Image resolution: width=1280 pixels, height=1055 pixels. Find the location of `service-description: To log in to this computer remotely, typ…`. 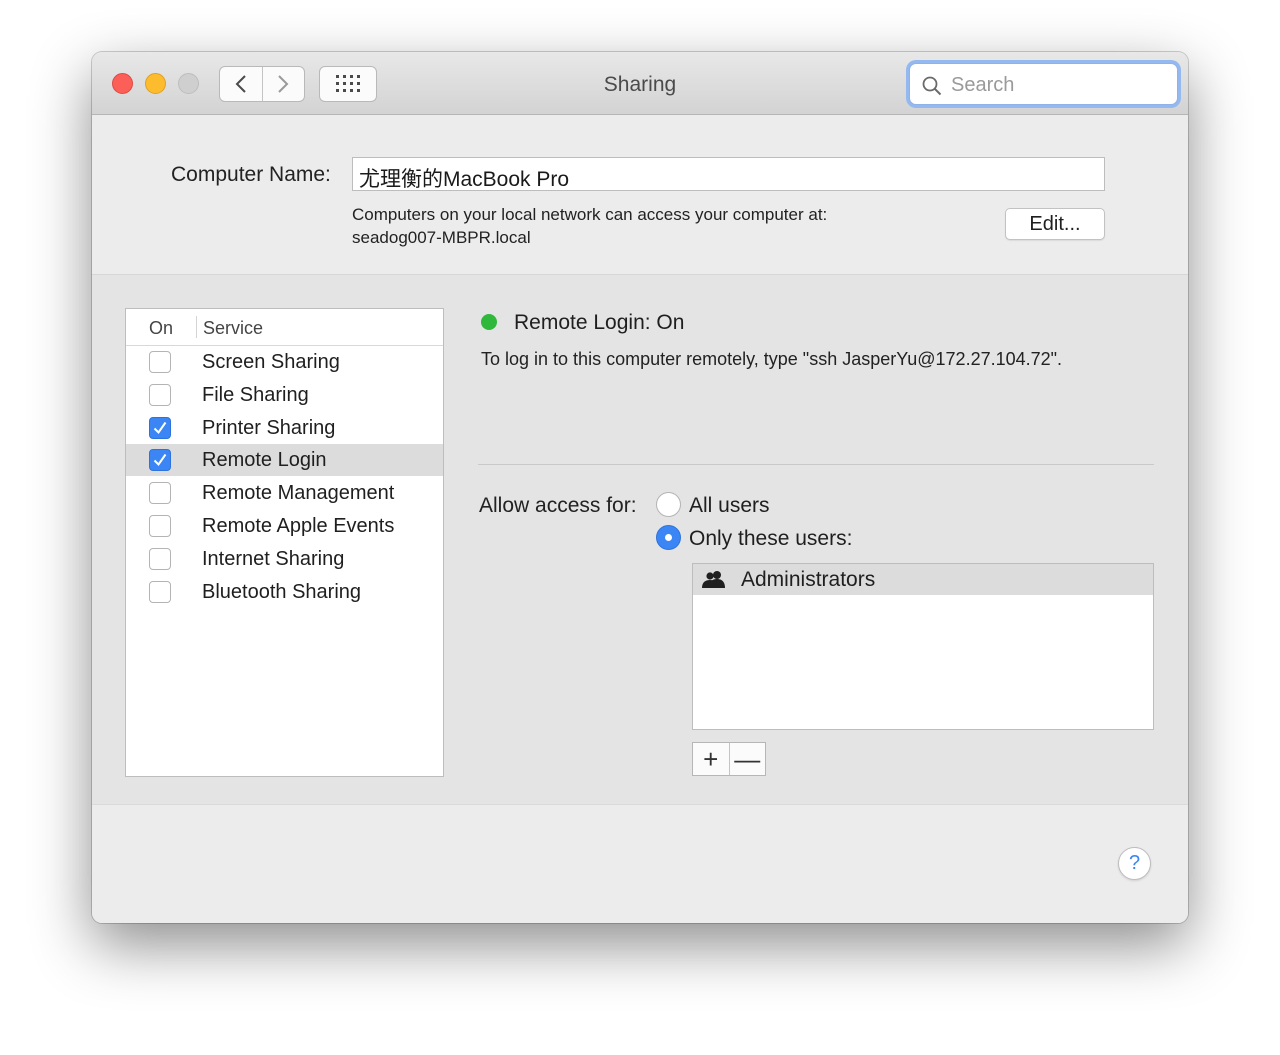

service-description: To log in to this computer remotely, typ… is located at coordinates (772, 359).